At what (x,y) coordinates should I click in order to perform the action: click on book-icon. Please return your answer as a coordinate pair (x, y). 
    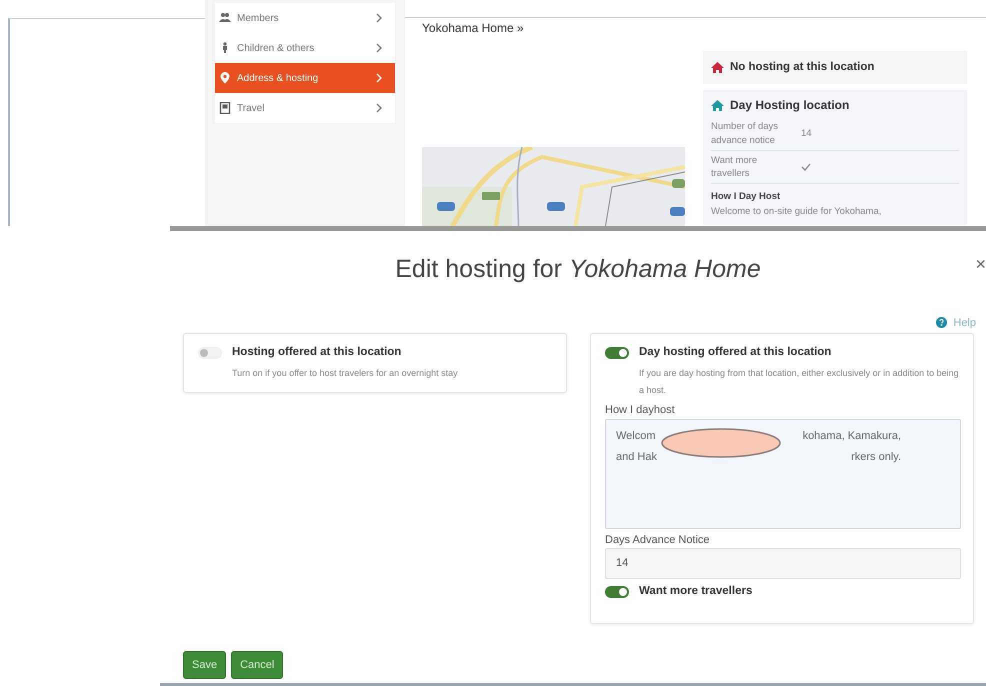
    Looking at the image, I should click on (225, 108).